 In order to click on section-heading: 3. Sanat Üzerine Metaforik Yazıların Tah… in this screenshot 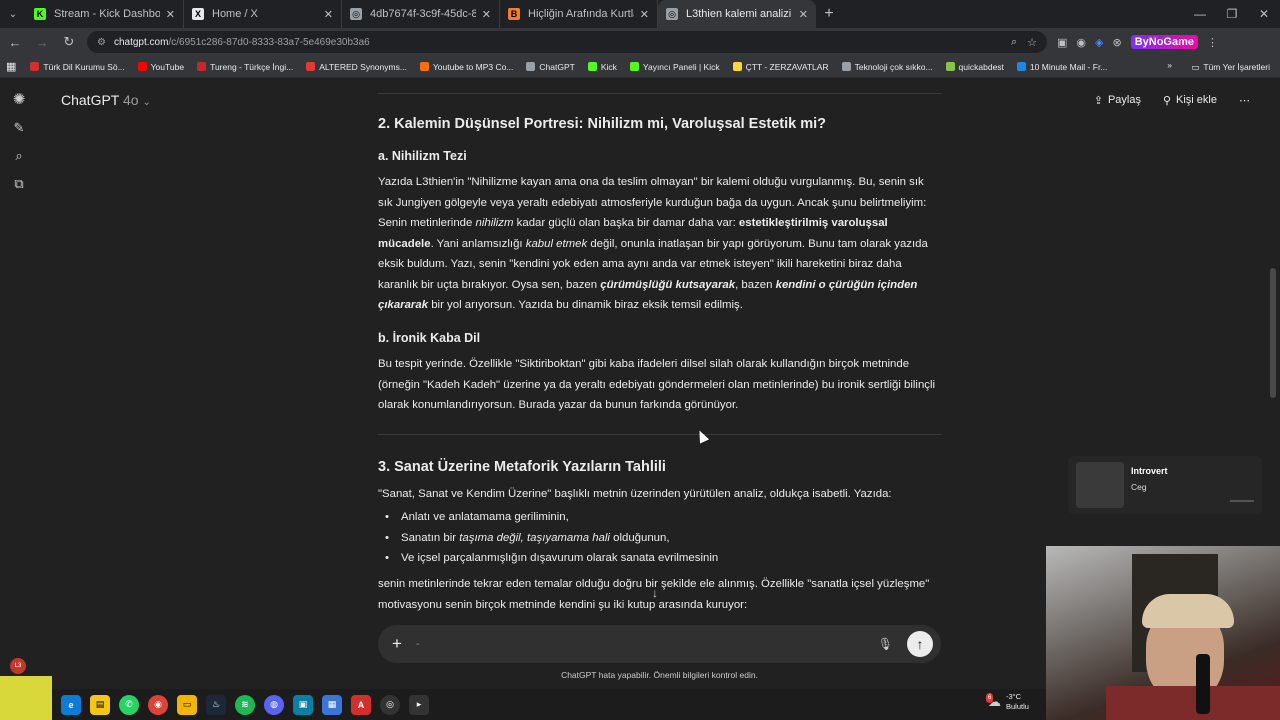, I will do `click(522, 467)`.